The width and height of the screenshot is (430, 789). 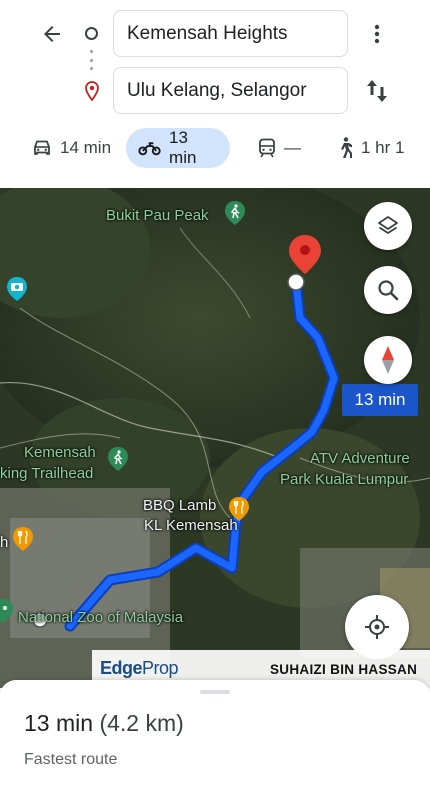 I want to click on compass-button, so click(x=388, y=360).